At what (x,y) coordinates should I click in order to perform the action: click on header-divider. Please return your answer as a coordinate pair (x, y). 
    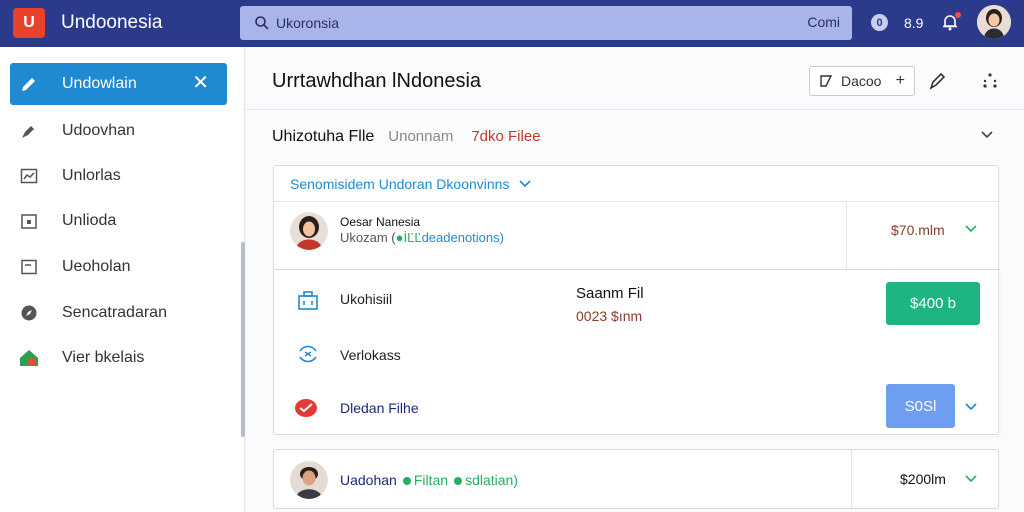
    Looking at the image, I should click on (635, 109).